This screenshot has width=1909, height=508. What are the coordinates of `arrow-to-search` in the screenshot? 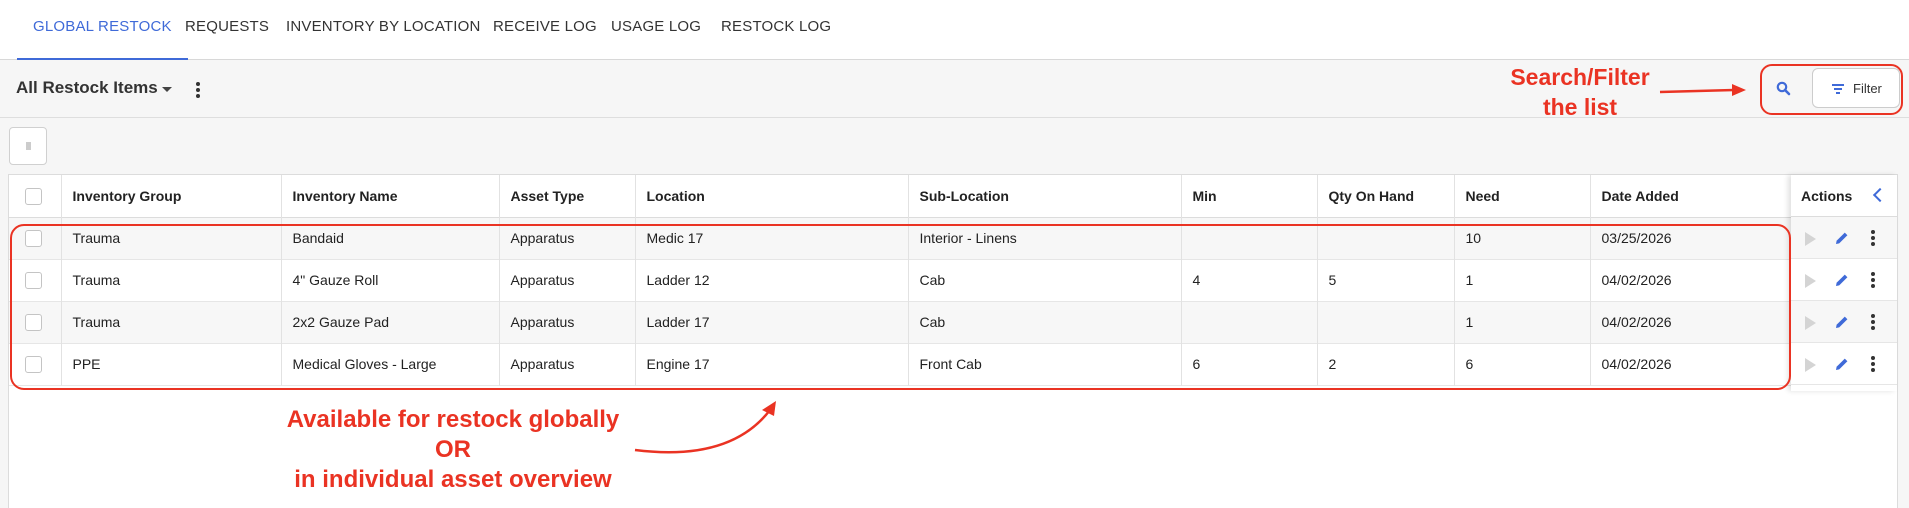 It's located at (1697, 91).